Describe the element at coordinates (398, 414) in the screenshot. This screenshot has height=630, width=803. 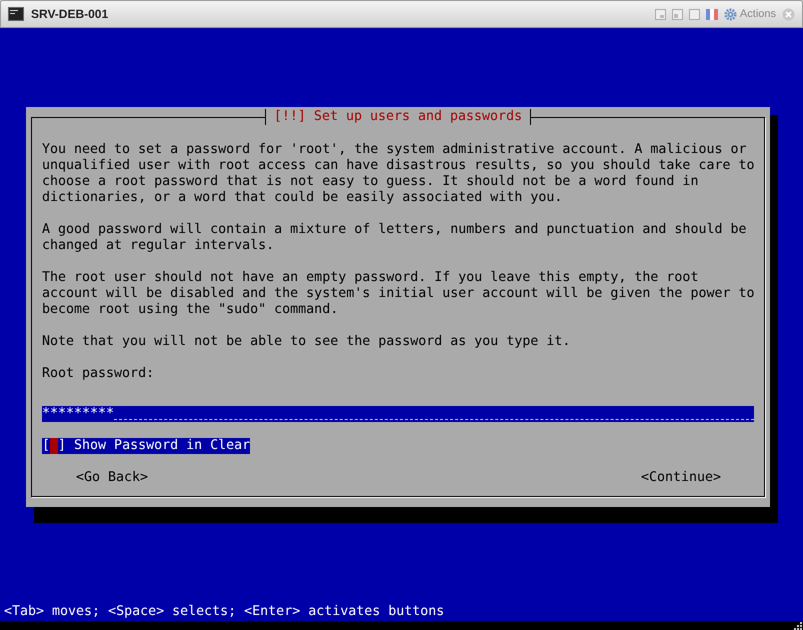
I see `password-field: *********` at that location.